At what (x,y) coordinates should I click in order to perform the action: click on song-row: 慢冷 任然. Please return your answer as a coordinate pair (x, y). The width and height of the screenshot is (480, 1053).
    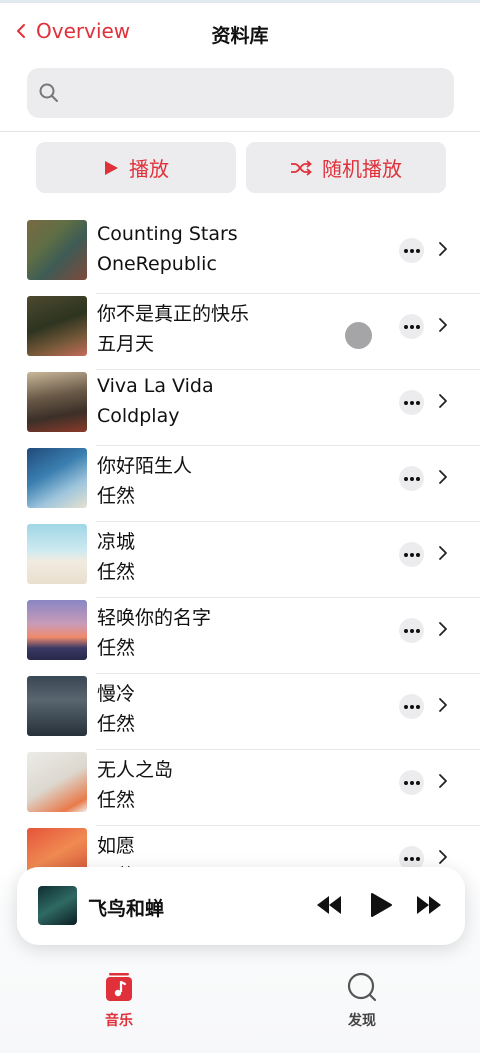
    Looking at the image, I should click on (240, 712).